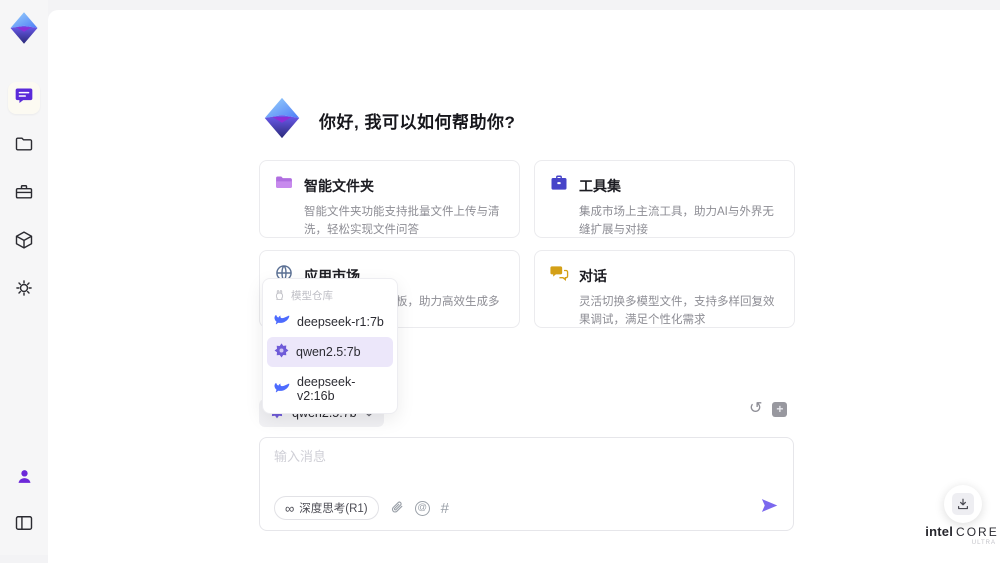 The image size is (1000, 563). I want to click on sidebar-item-settings, so click(24, 290).